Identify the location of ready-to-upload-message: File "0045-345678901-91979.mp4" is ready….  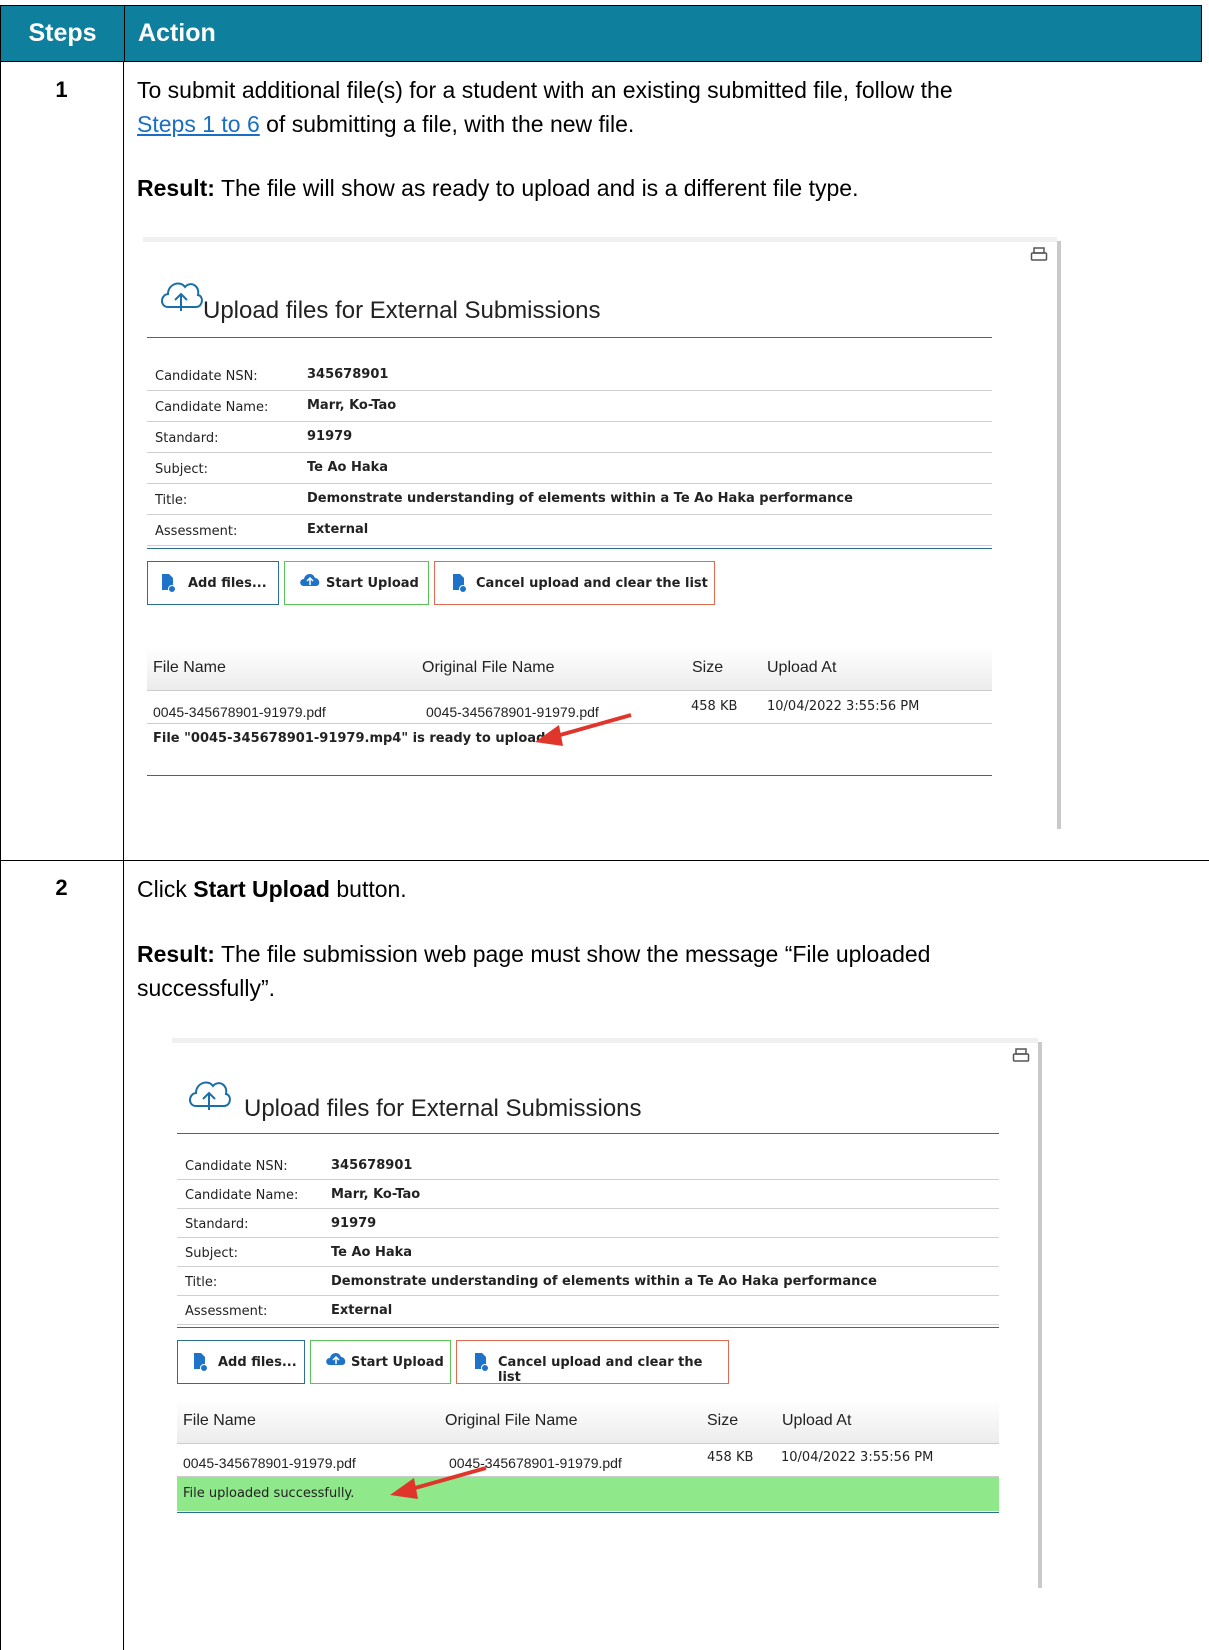
(352, 738).